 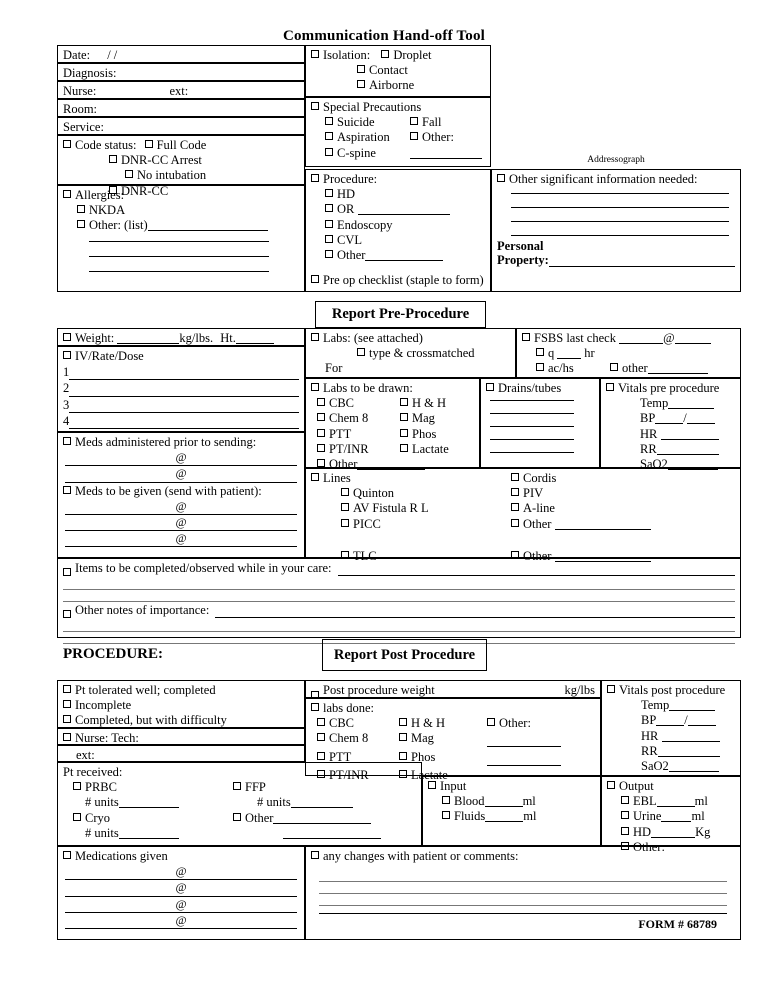 I want to click on pt-received-ffp: FFP, so click(x=249, y=787).